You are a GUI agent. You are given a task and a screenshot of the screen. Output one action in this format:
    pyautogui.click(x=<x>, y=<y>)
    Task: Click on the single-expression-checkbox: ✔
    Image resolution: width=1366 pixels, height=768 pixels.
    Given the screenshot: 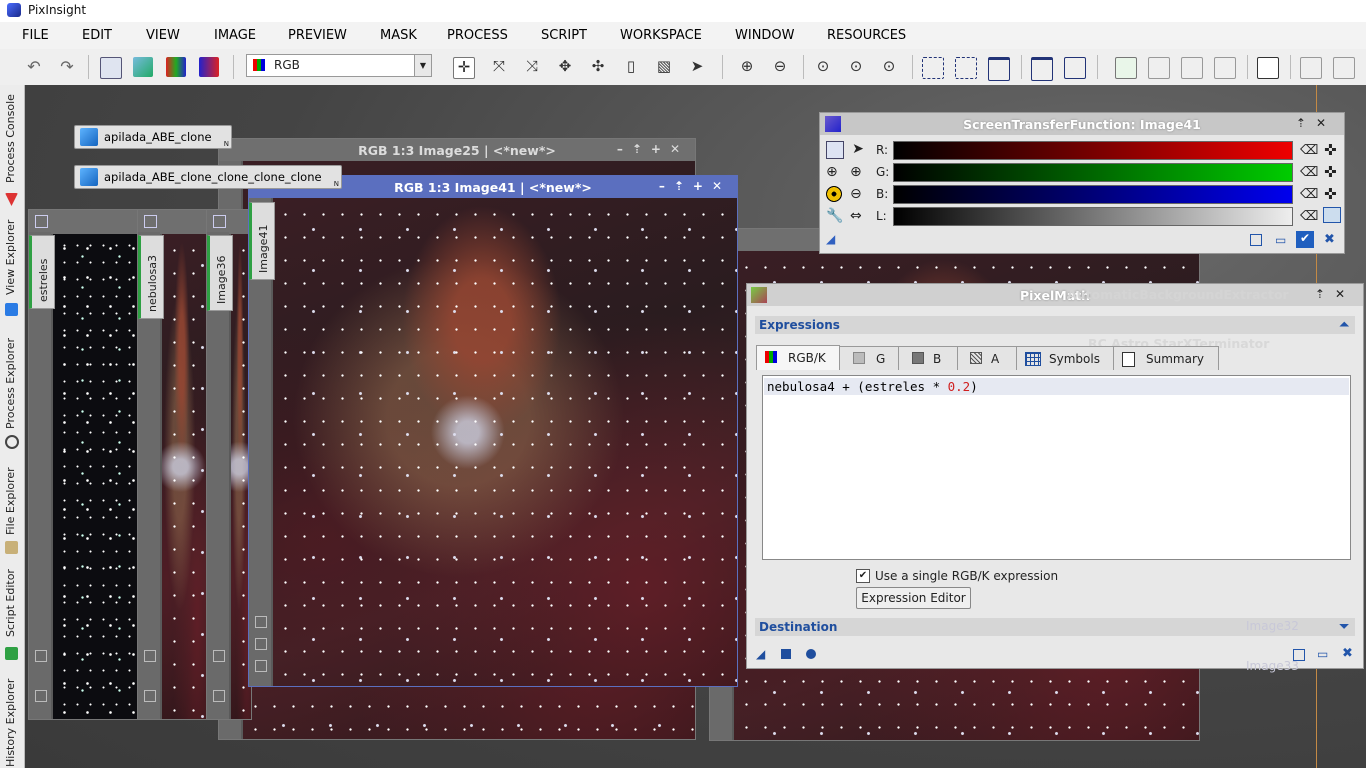 What is the action you would take?
    pyautogui.click(x=863, y=576)
    